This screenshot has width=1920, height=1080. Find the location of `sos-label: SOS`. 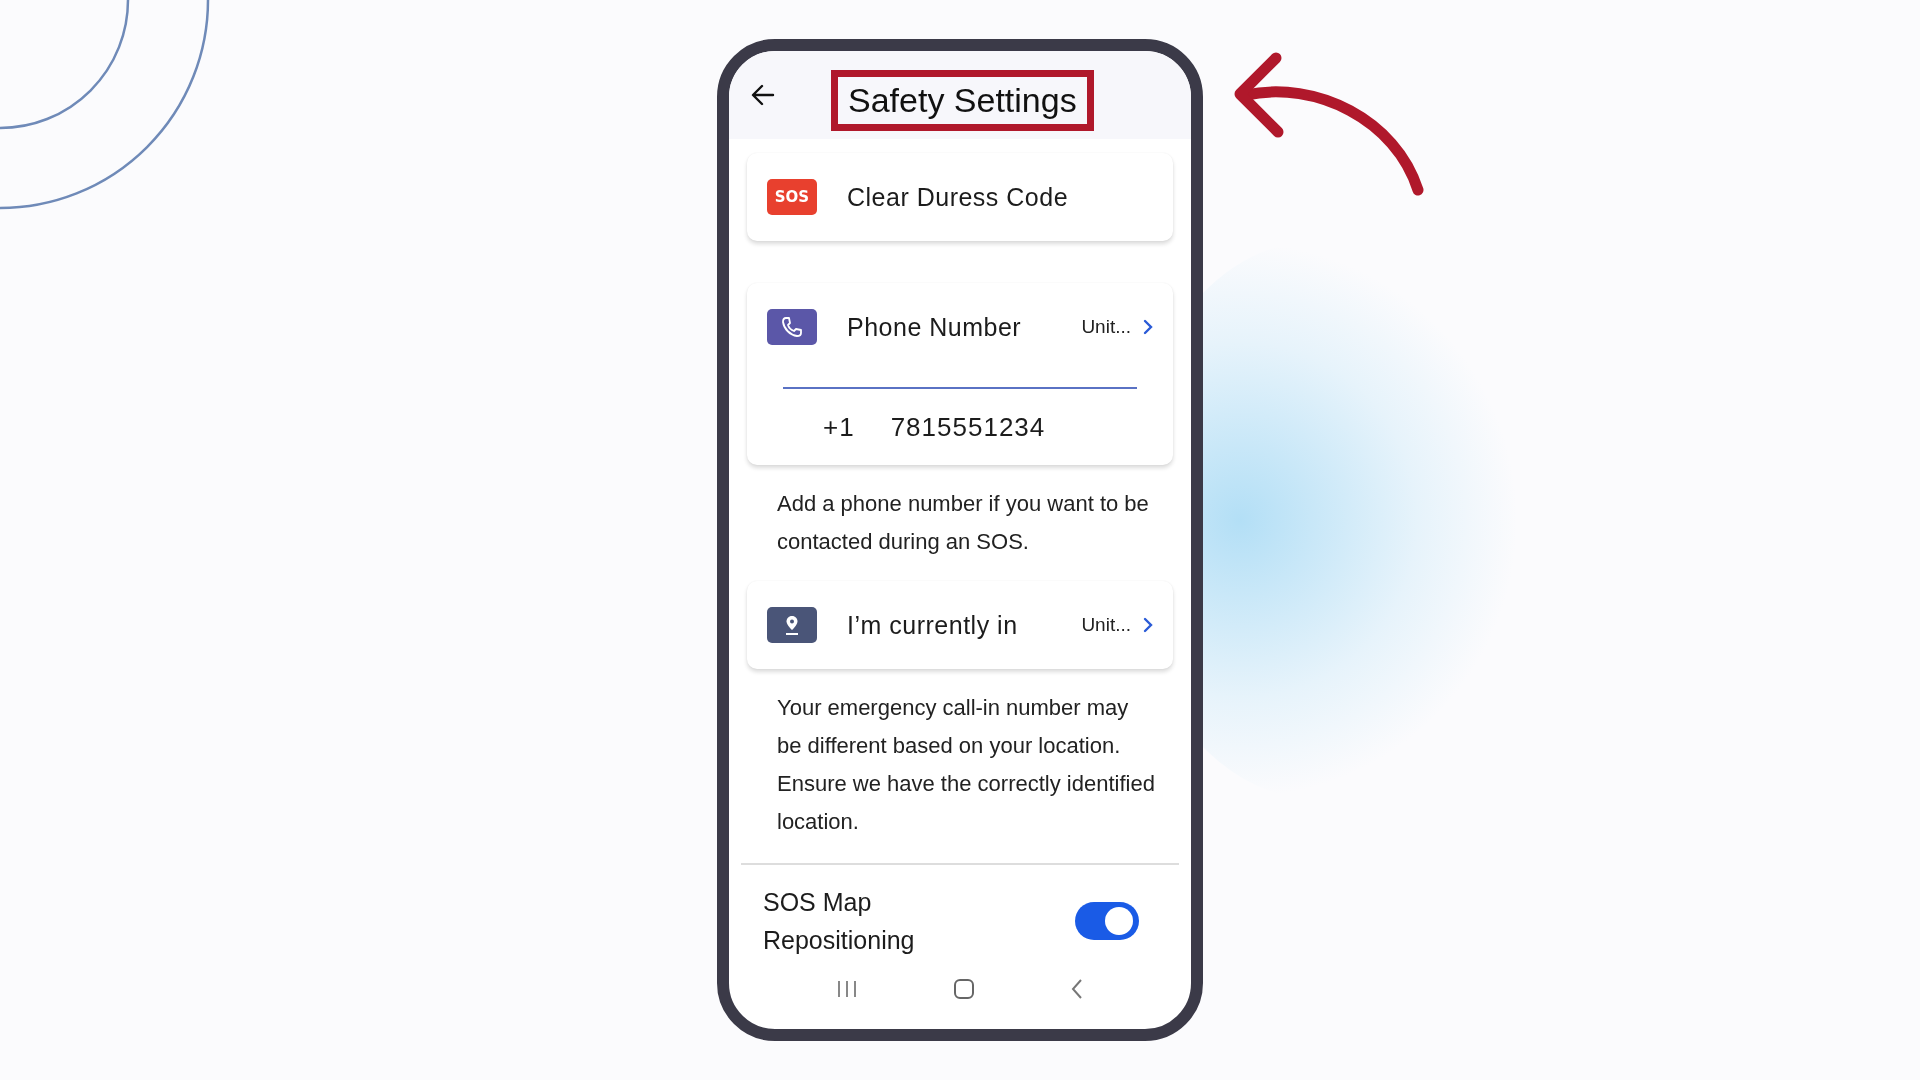

sos-label: SOS is located at coordinates (792, 197).